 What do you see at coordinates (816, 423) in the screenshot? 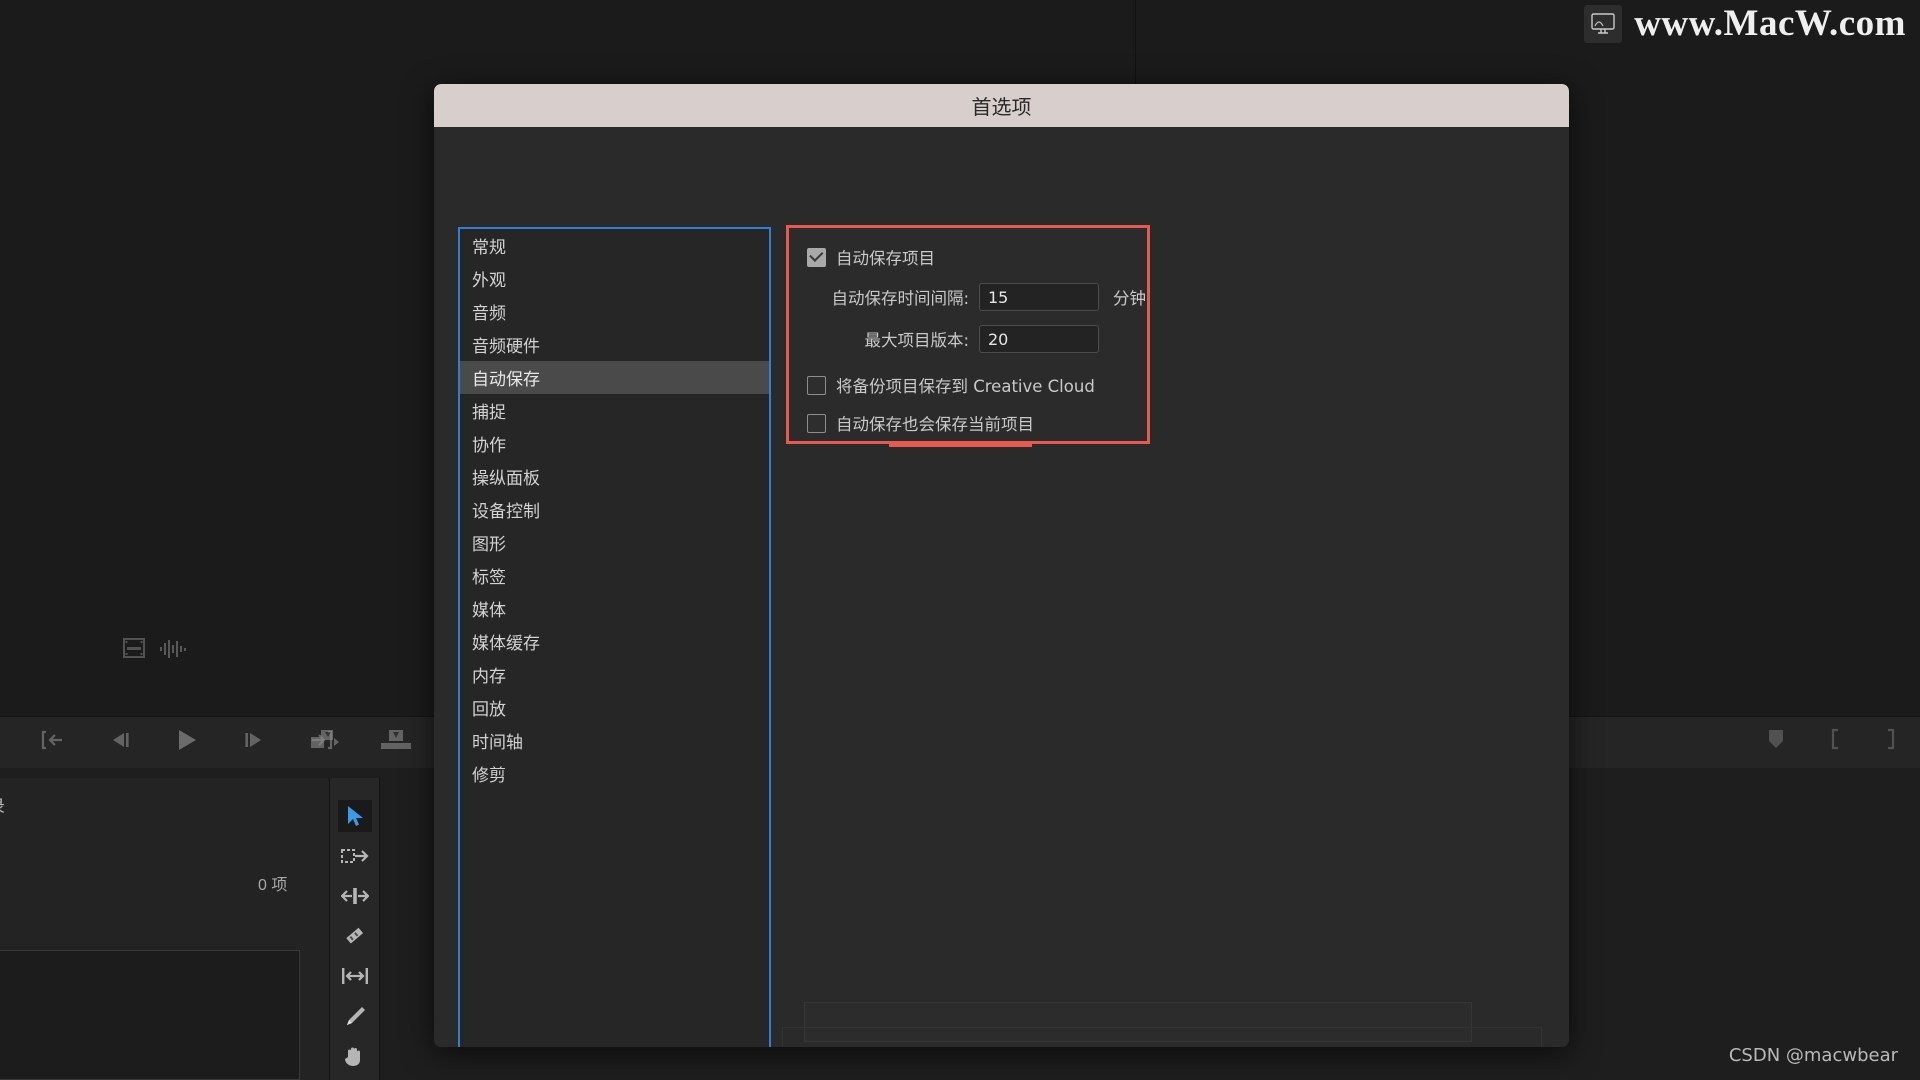
I see `autosave-current-project-checkbox` at bounding box center [816, 423].